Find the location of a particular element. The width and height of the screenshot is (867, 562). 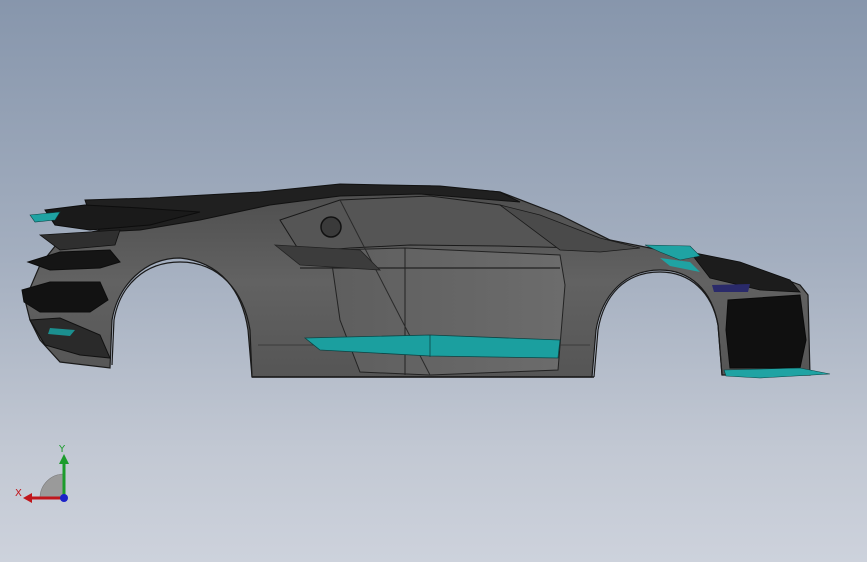

y-axis-label: Y is located at coordinates (62, 449).